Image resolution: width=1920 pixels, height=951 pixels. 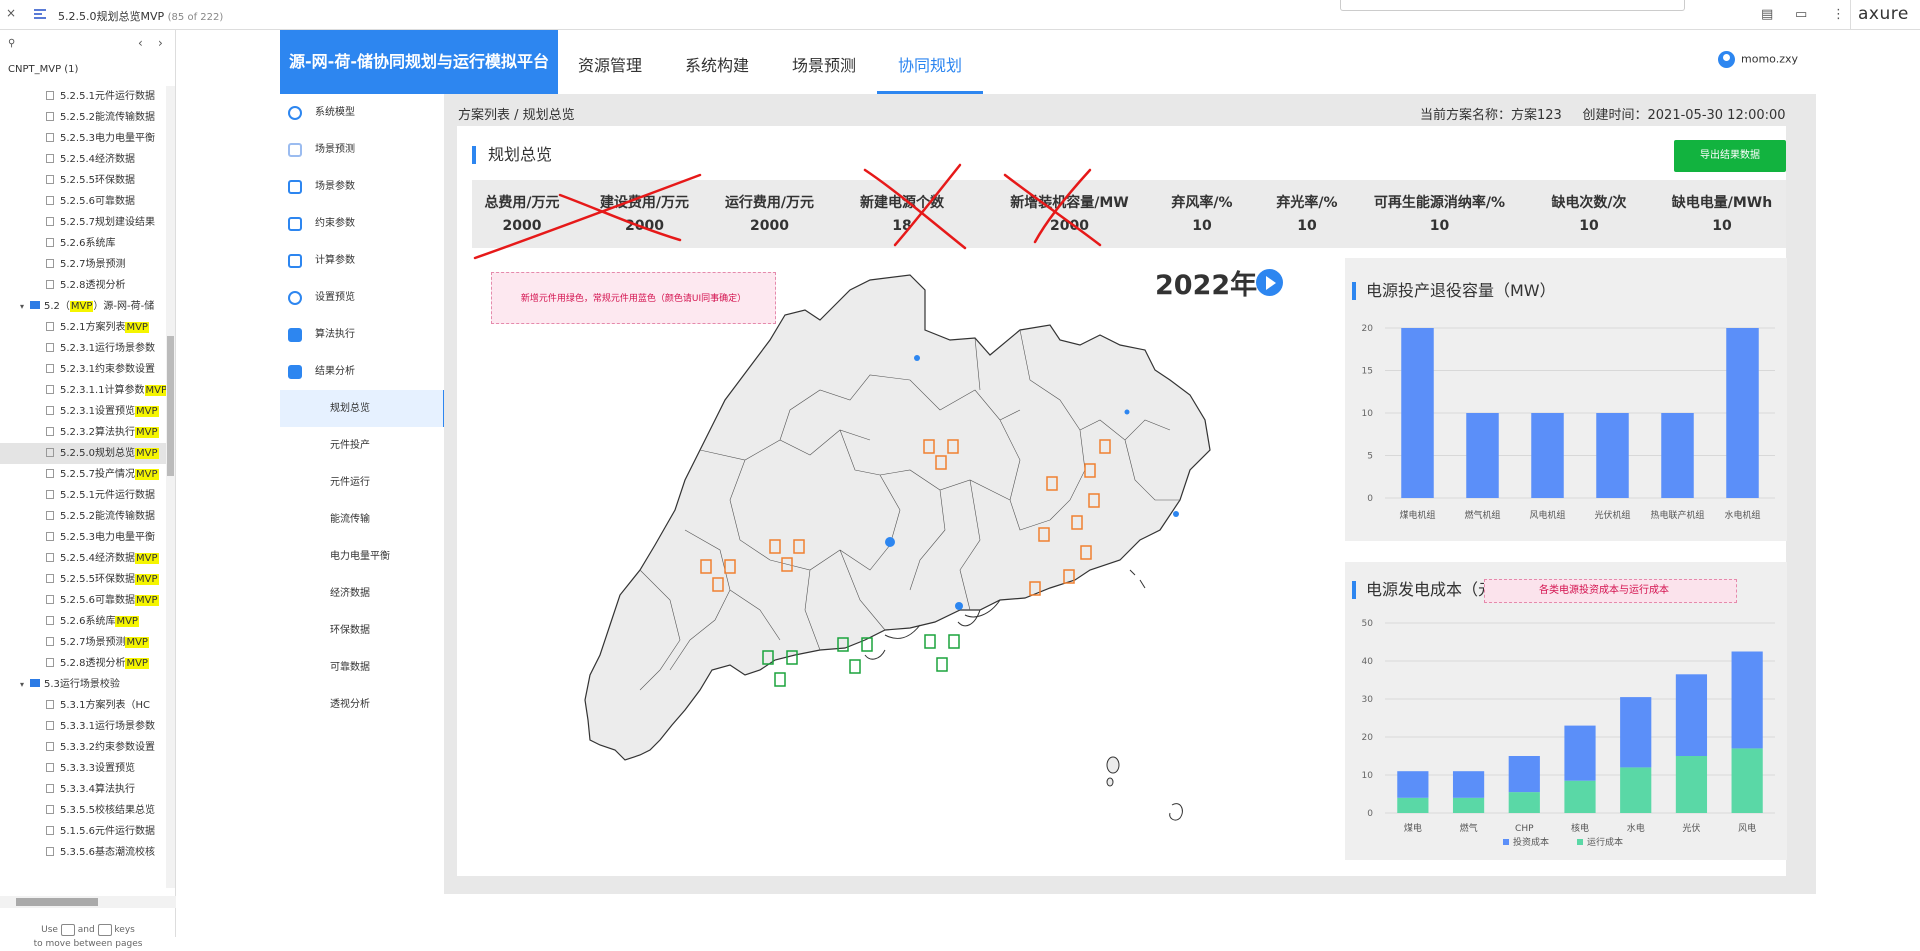 I want to click on sidenav-item: 场景参数, so click(x=362, y=186).